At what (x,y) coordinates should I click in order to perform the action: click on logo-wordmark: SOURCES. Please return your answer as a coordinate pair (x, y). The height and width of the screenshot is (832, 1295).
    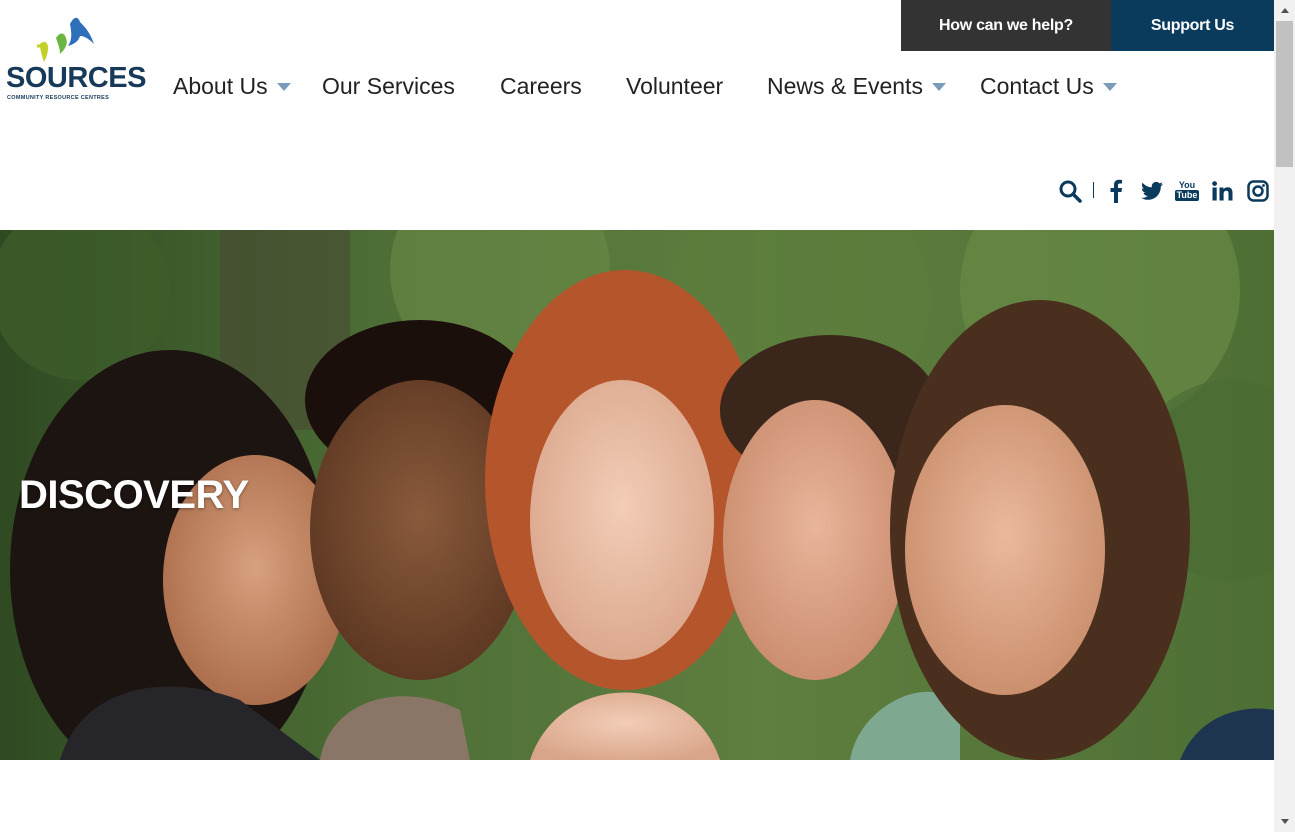
    Looking at the image, I should click on (76, 78).